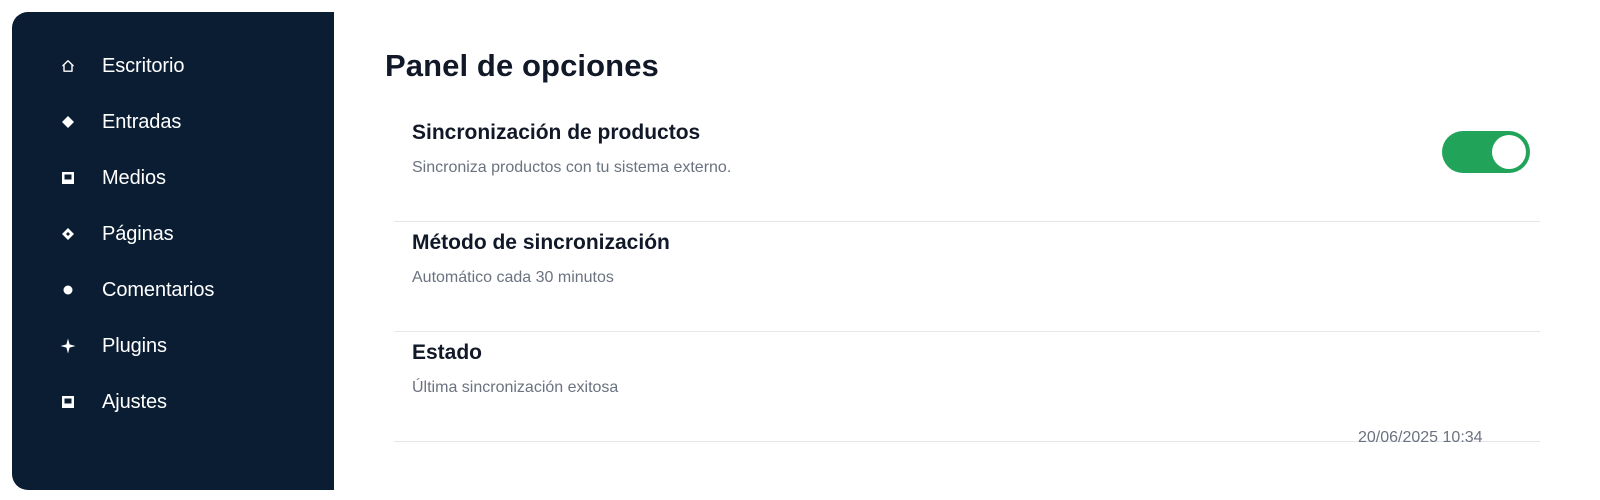 The width and height of the screenshot is (1600, 500). What do you see at coordinates (513, 277) in the screenshot?
I see `setting-description: Automático cada 30 minutos` at bounding box center [513, 277].